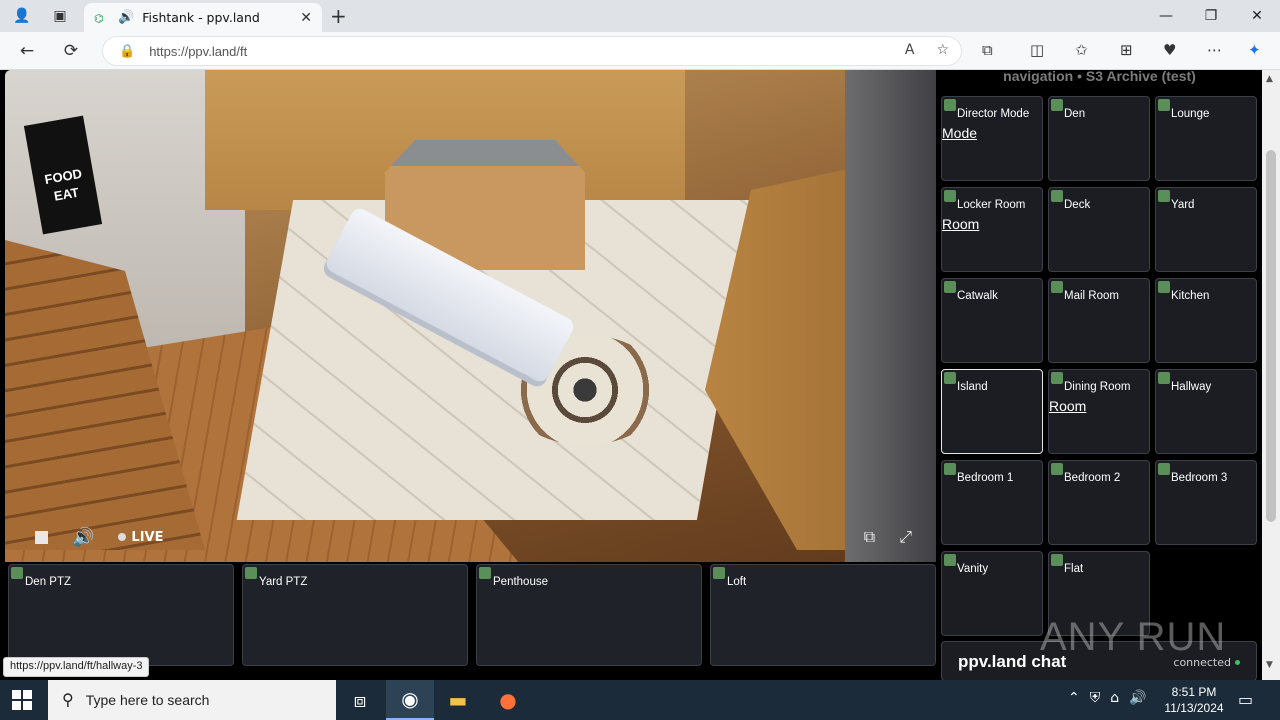 The image size is (1280, 720). Describe the element at coordinates (1169, 50) in the screenshot. I see `browser-essentials-icon: ♥` at that location.